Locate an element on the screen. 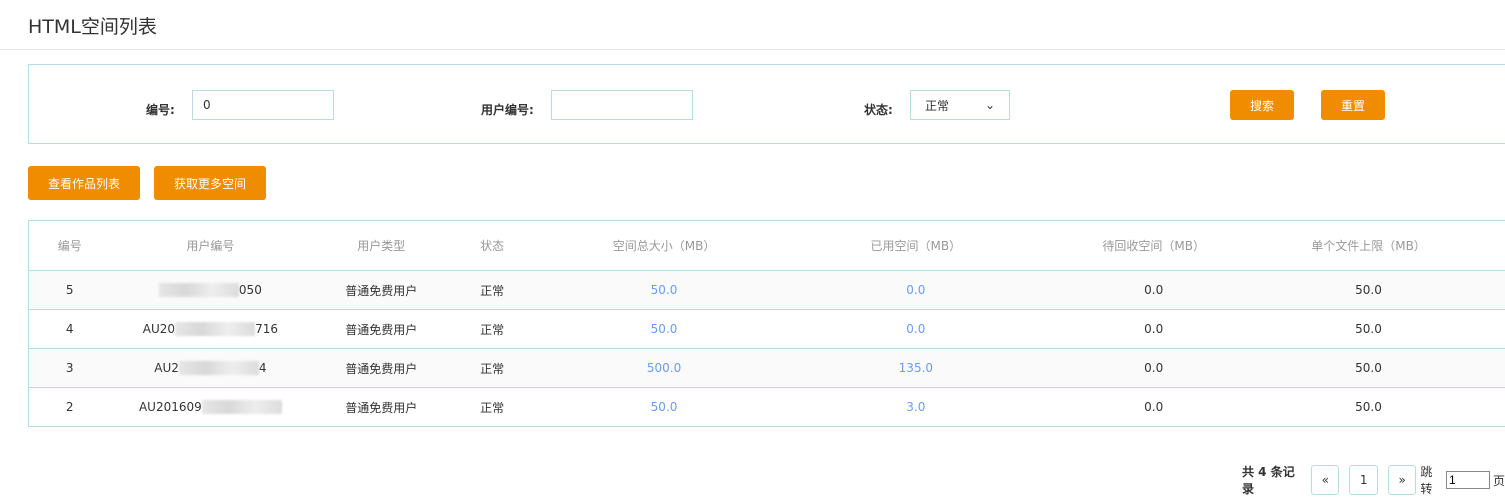  cell-total: 500.0 is located at coordinates (664, 368).